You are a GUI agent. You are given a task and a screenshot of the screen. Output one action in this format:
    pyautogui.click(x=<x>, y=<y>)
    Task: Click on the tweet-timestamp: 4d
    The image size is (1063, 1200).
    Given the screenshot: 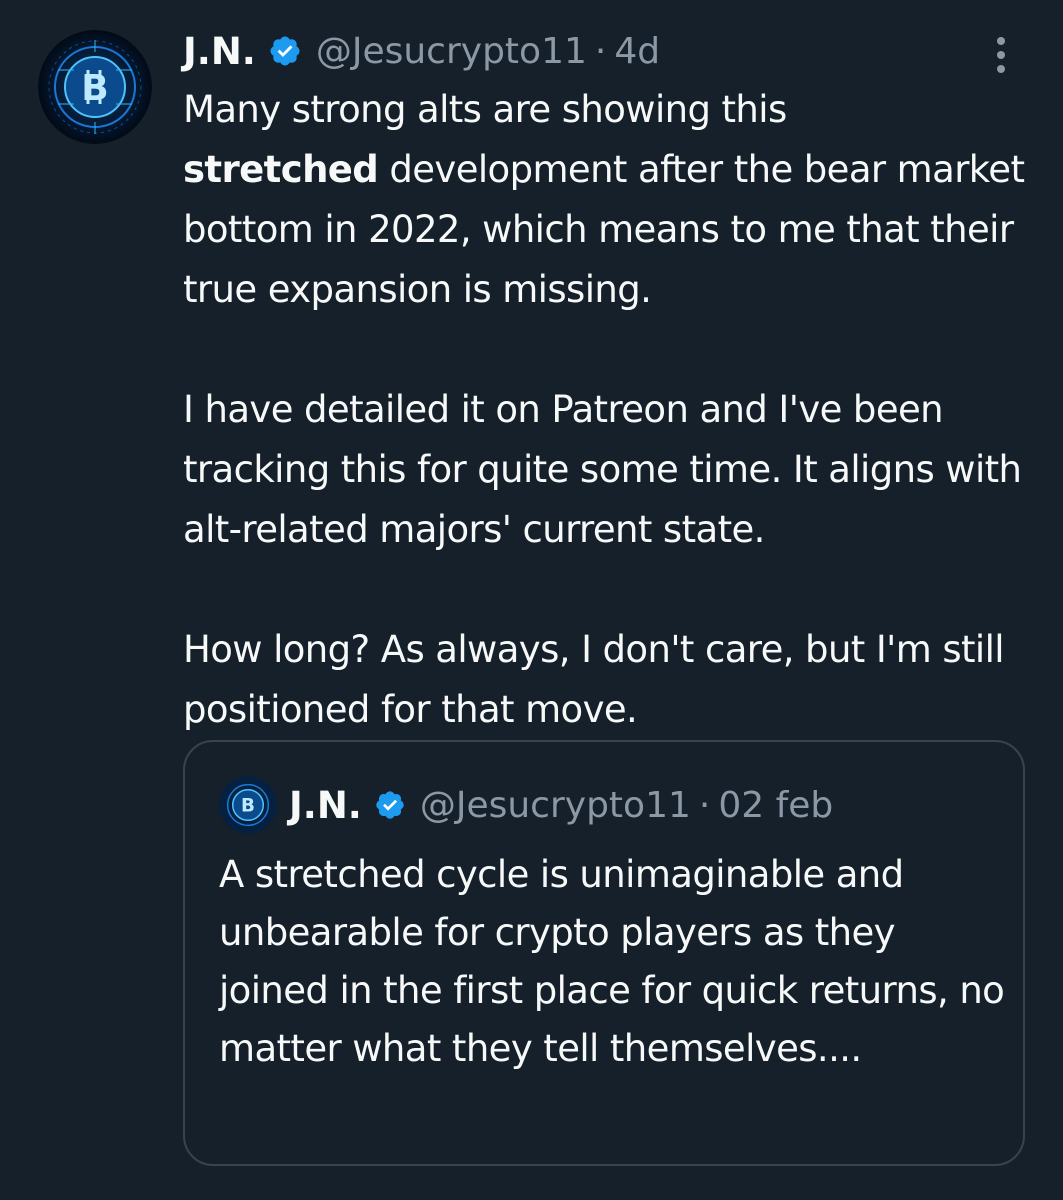 What is the action you would take?
    pyautogui.click(x=637, y=51)
    